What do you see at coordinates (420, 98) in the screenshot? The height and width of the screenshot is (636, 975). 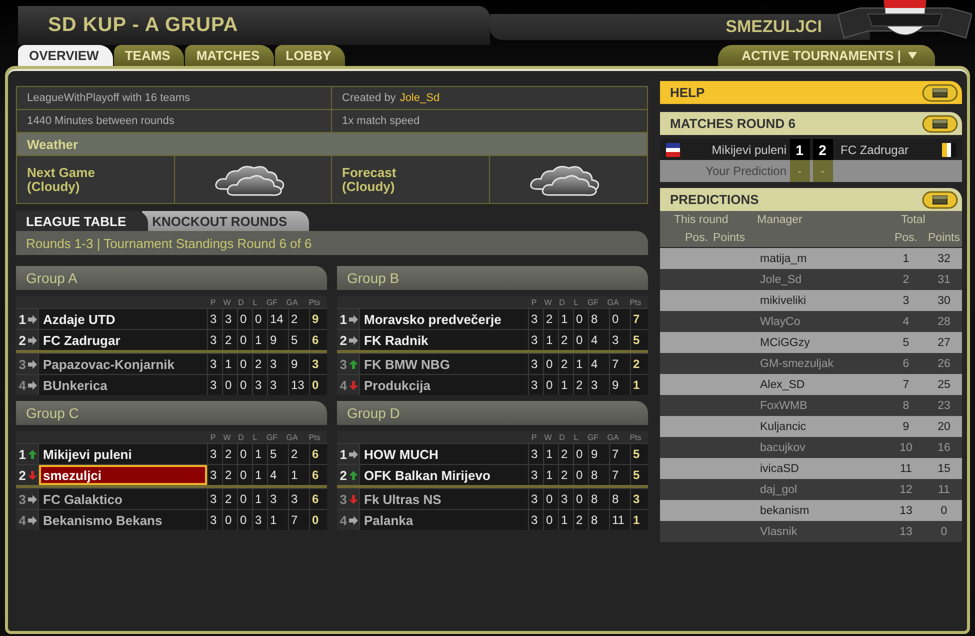 I see `creator-link: Jole_Sd` at bounding box center [420, 98].